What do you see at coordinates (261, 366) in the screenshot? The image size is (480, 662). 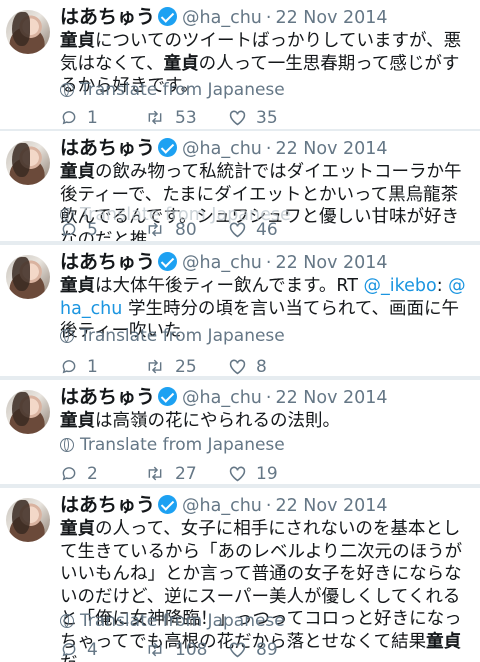 I see `like-count: 8` at bounding box center [261, 366].